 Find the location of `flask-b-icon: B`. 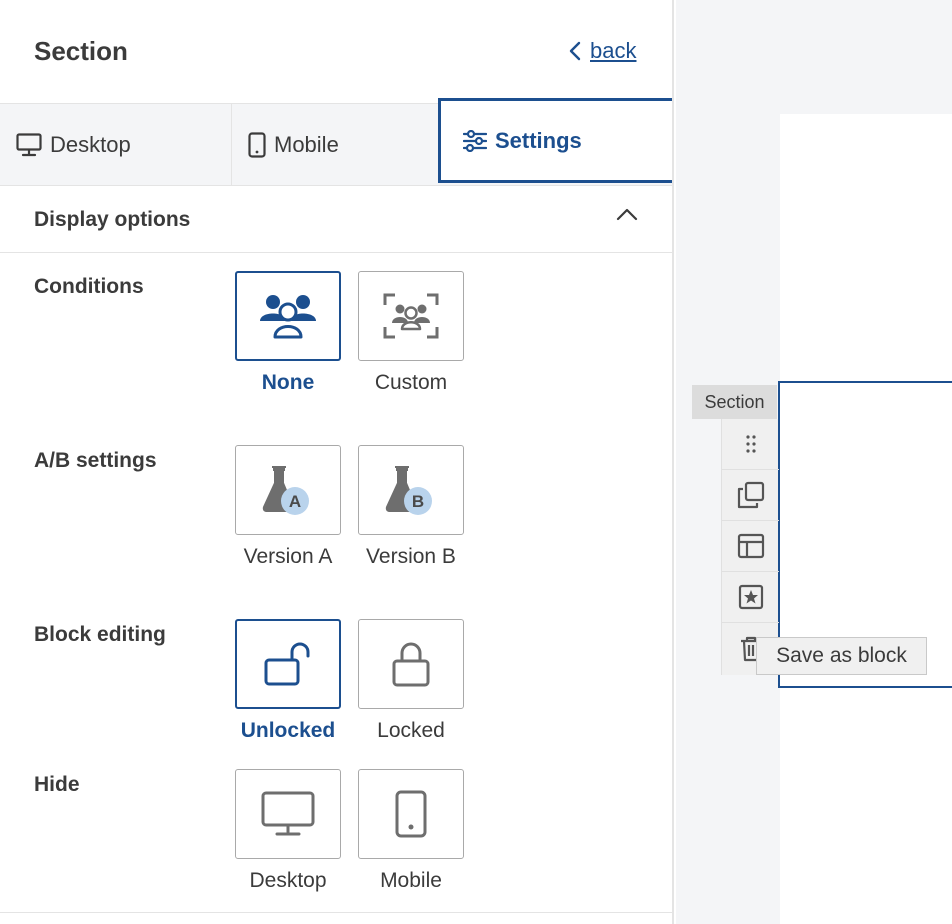

flask-b-icon: B is located at coordinates (408, 490).